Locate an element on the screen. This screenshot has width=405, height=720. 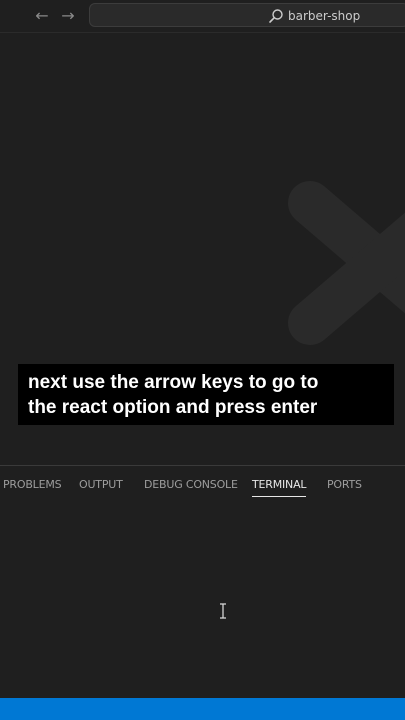
tab-terminal: TERMINAL is located at coordinates (279, 487).